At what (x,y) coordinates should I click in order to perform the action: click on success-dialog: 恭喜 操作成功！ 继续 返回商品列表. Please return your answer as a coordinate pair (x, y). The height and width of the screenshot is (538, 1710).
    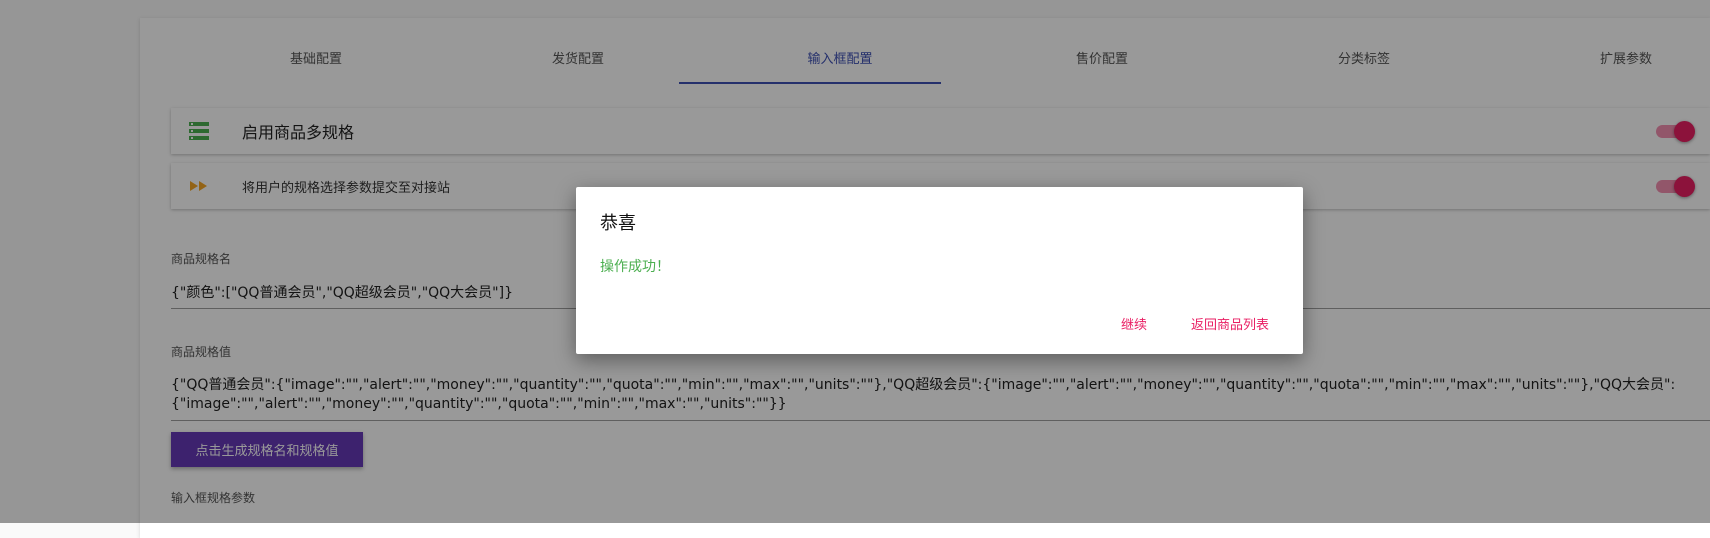
    Looking at the image, I should click on (939, 270).